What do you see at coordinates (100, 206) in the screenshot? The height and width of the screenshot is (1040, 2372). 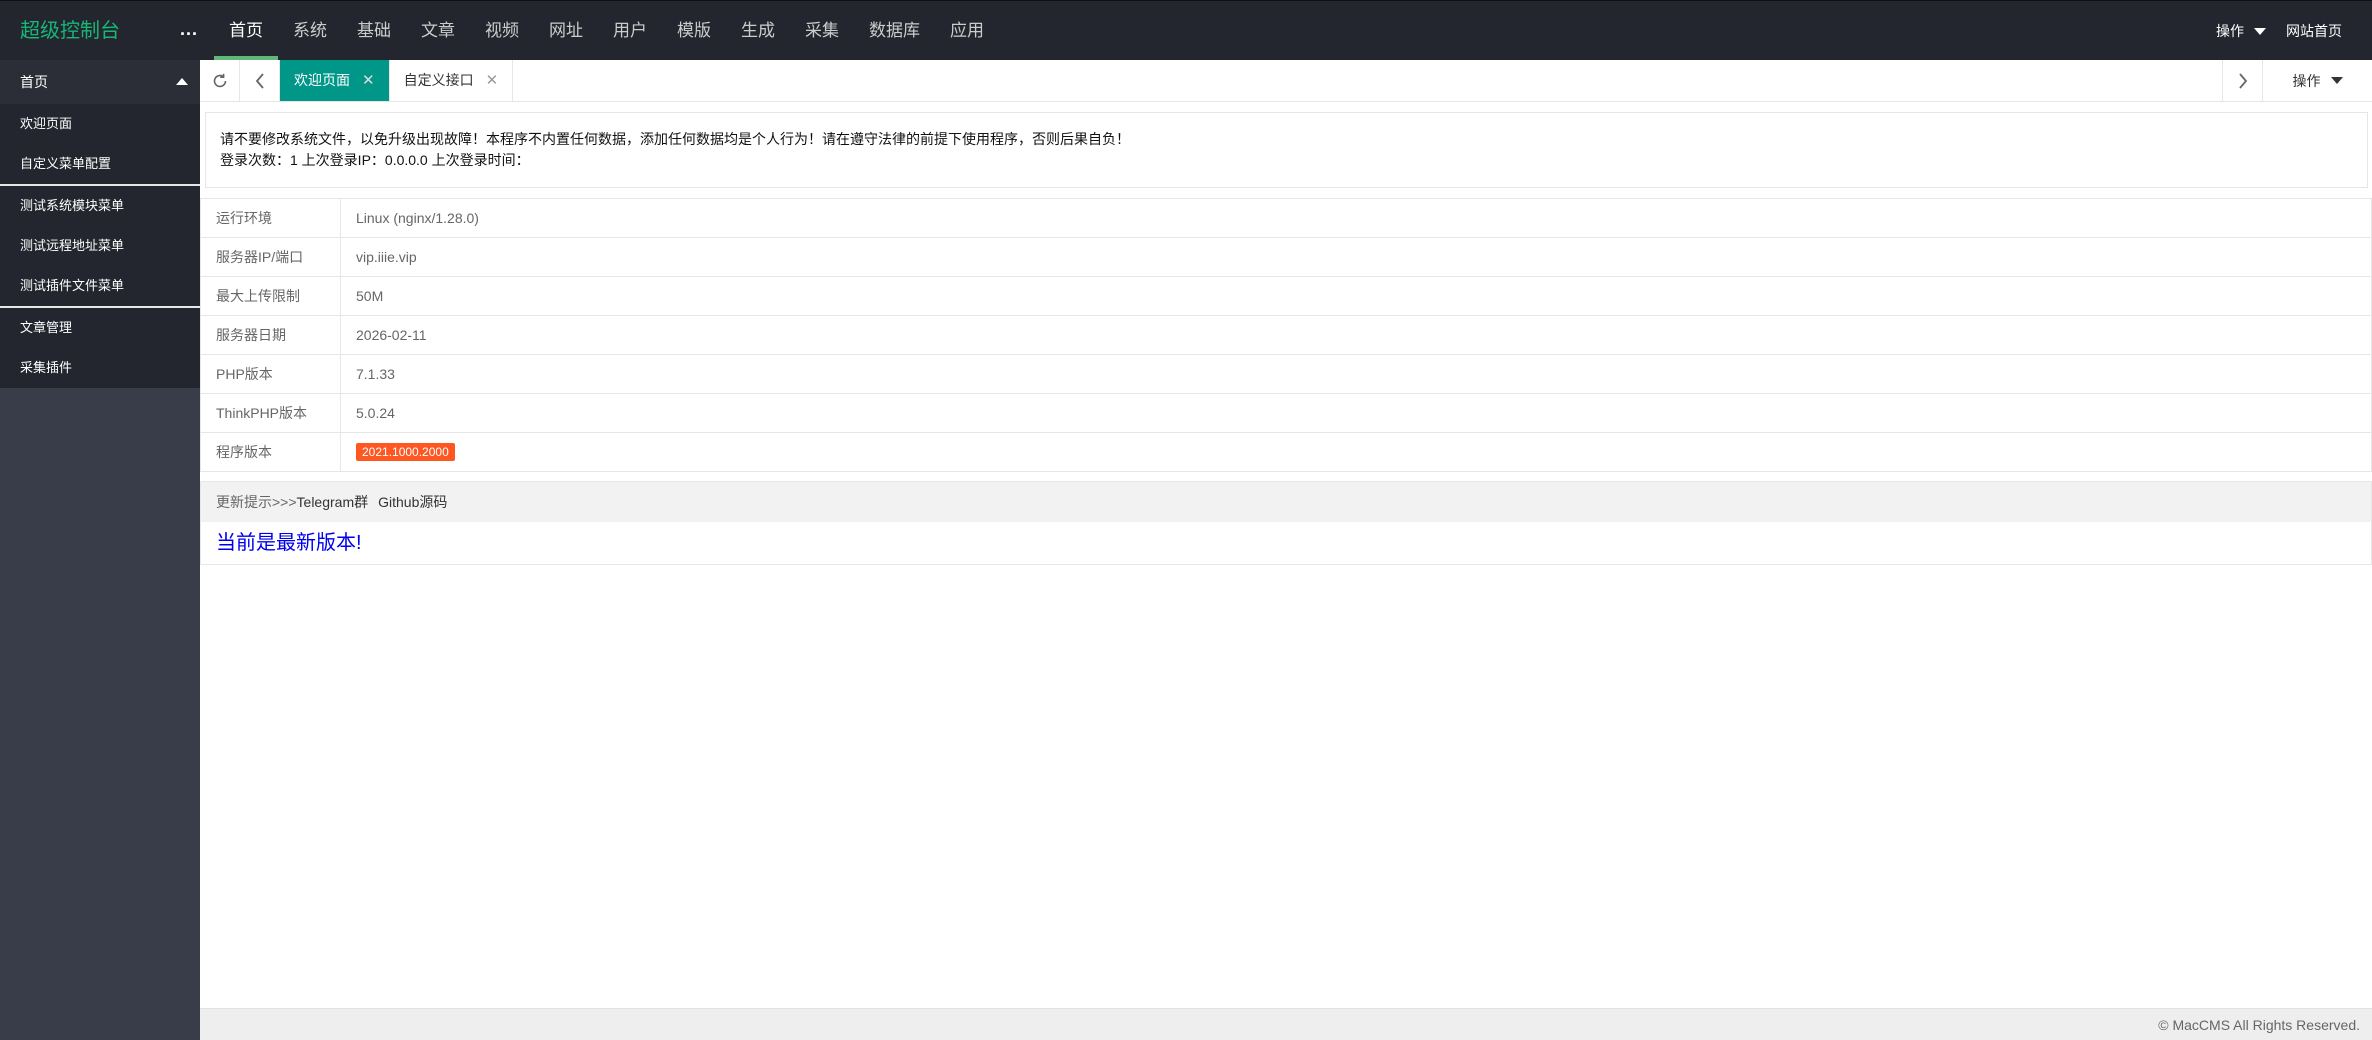 I see `sidebar-item-test-system-module: 测试系统模块菜单` at bounding box center [100, 206].